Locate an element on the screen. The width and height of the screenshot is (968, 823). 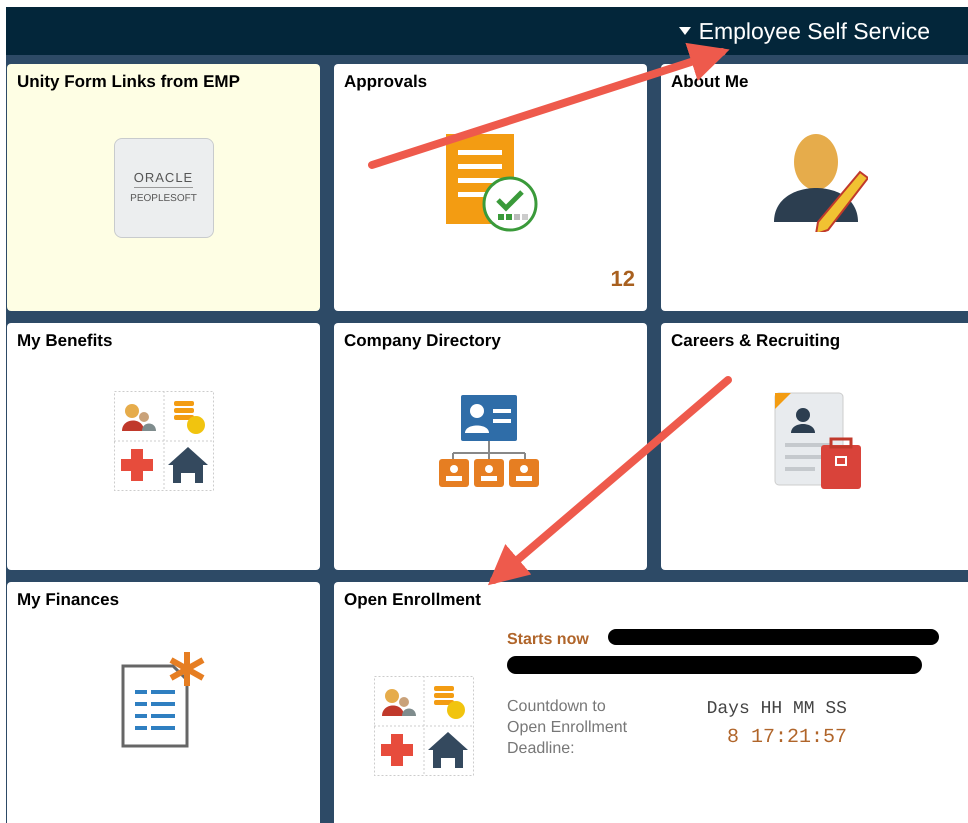
countdown-label: Countdown to Open Enrollment Deadline: is located at coordinates (567, 728).